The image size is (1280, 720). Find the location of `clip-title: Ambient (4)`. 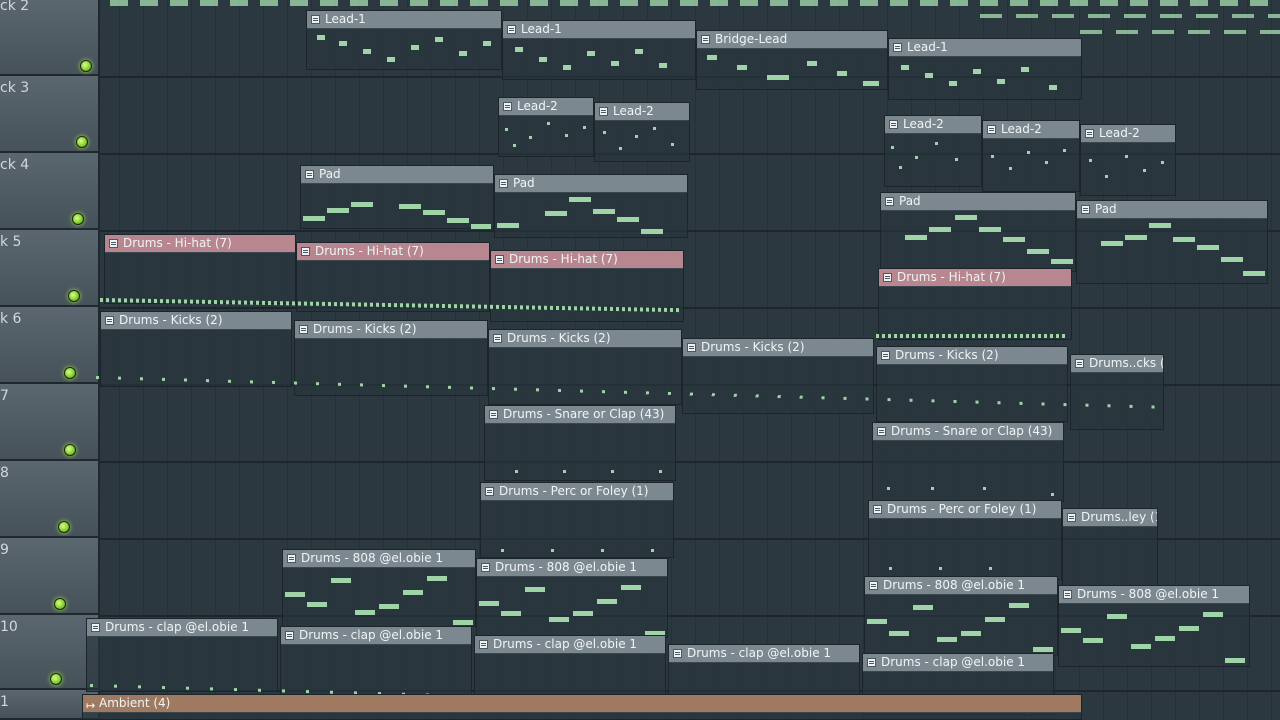

clip-title: Ambient (4) is located at coordinates (135, 703).